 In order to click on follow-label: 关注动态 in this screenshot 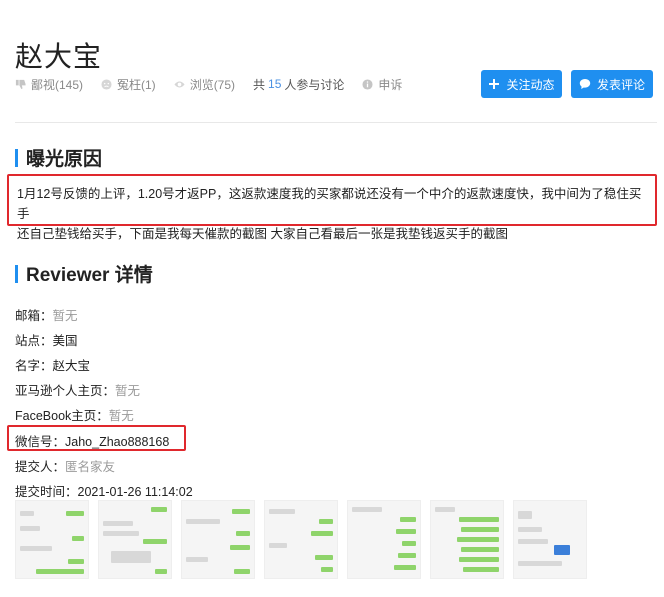, I will do `click(530, 84)`.